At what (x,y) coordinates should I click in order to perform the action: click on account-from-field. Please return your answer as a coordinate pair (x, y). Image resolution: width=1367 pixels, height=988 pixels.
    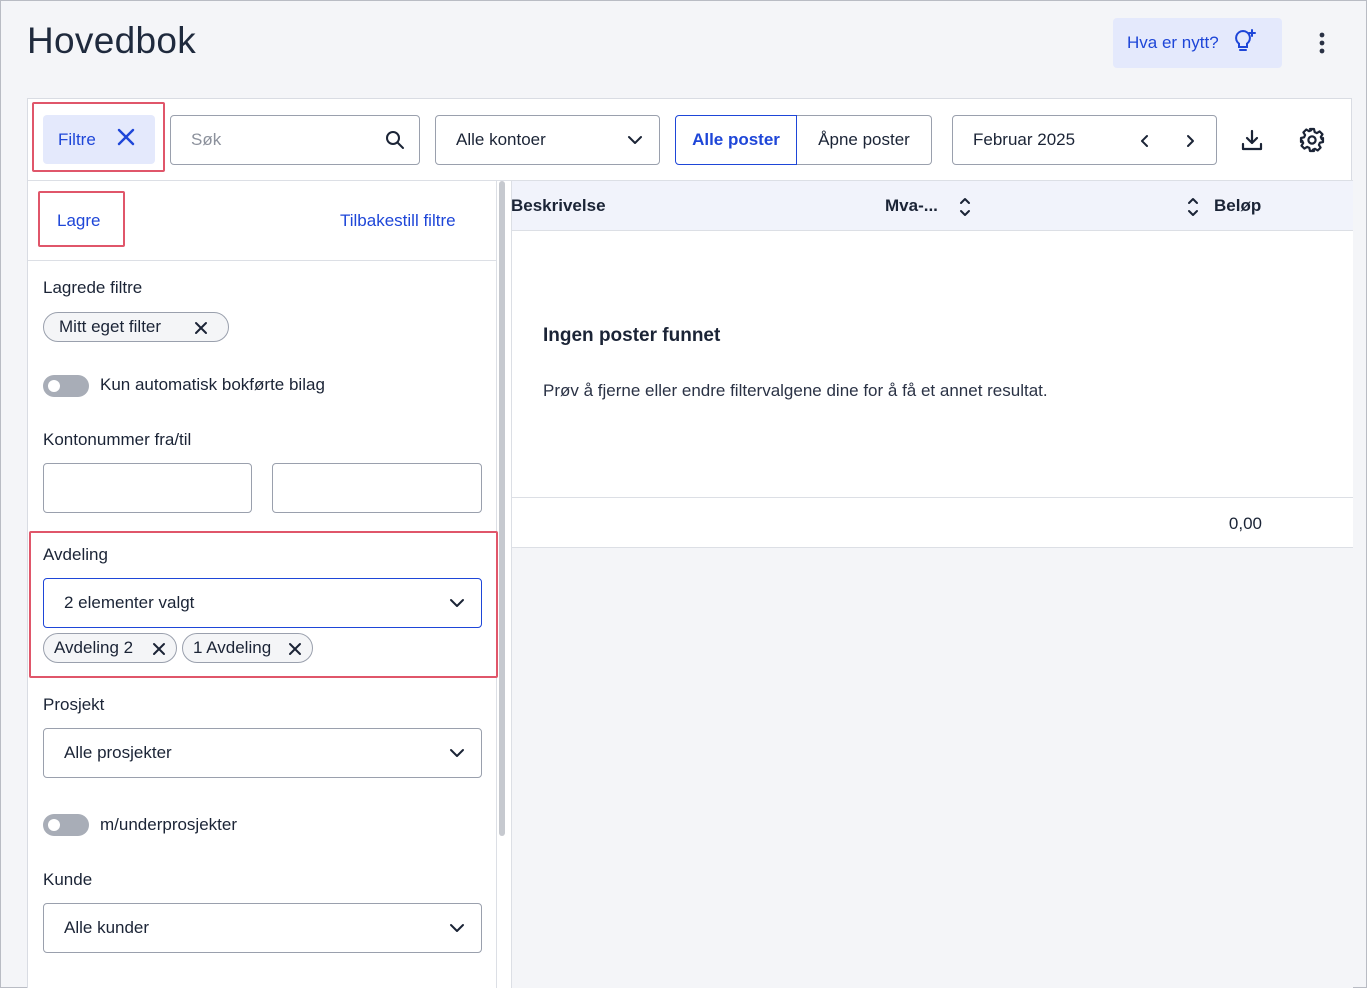
    Looking at the image, I should click on (147, 488).